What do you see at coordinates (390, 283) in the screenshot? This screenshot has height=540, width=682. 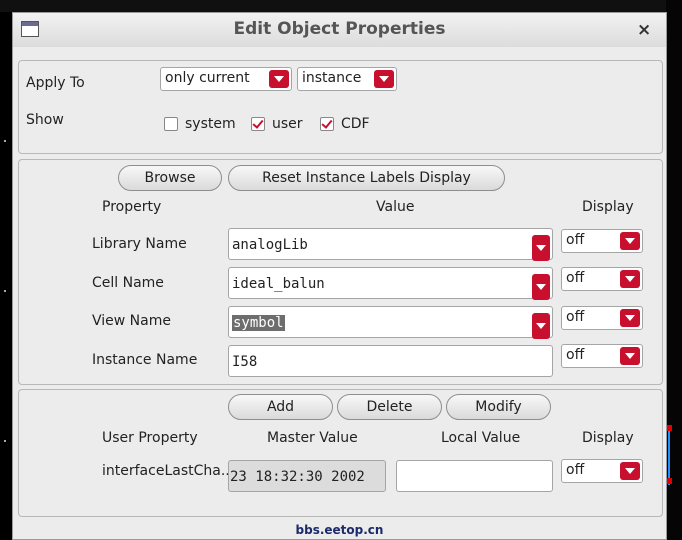 I see `cell-name-combo: ideal_balun` at bounding box center [390, 283].